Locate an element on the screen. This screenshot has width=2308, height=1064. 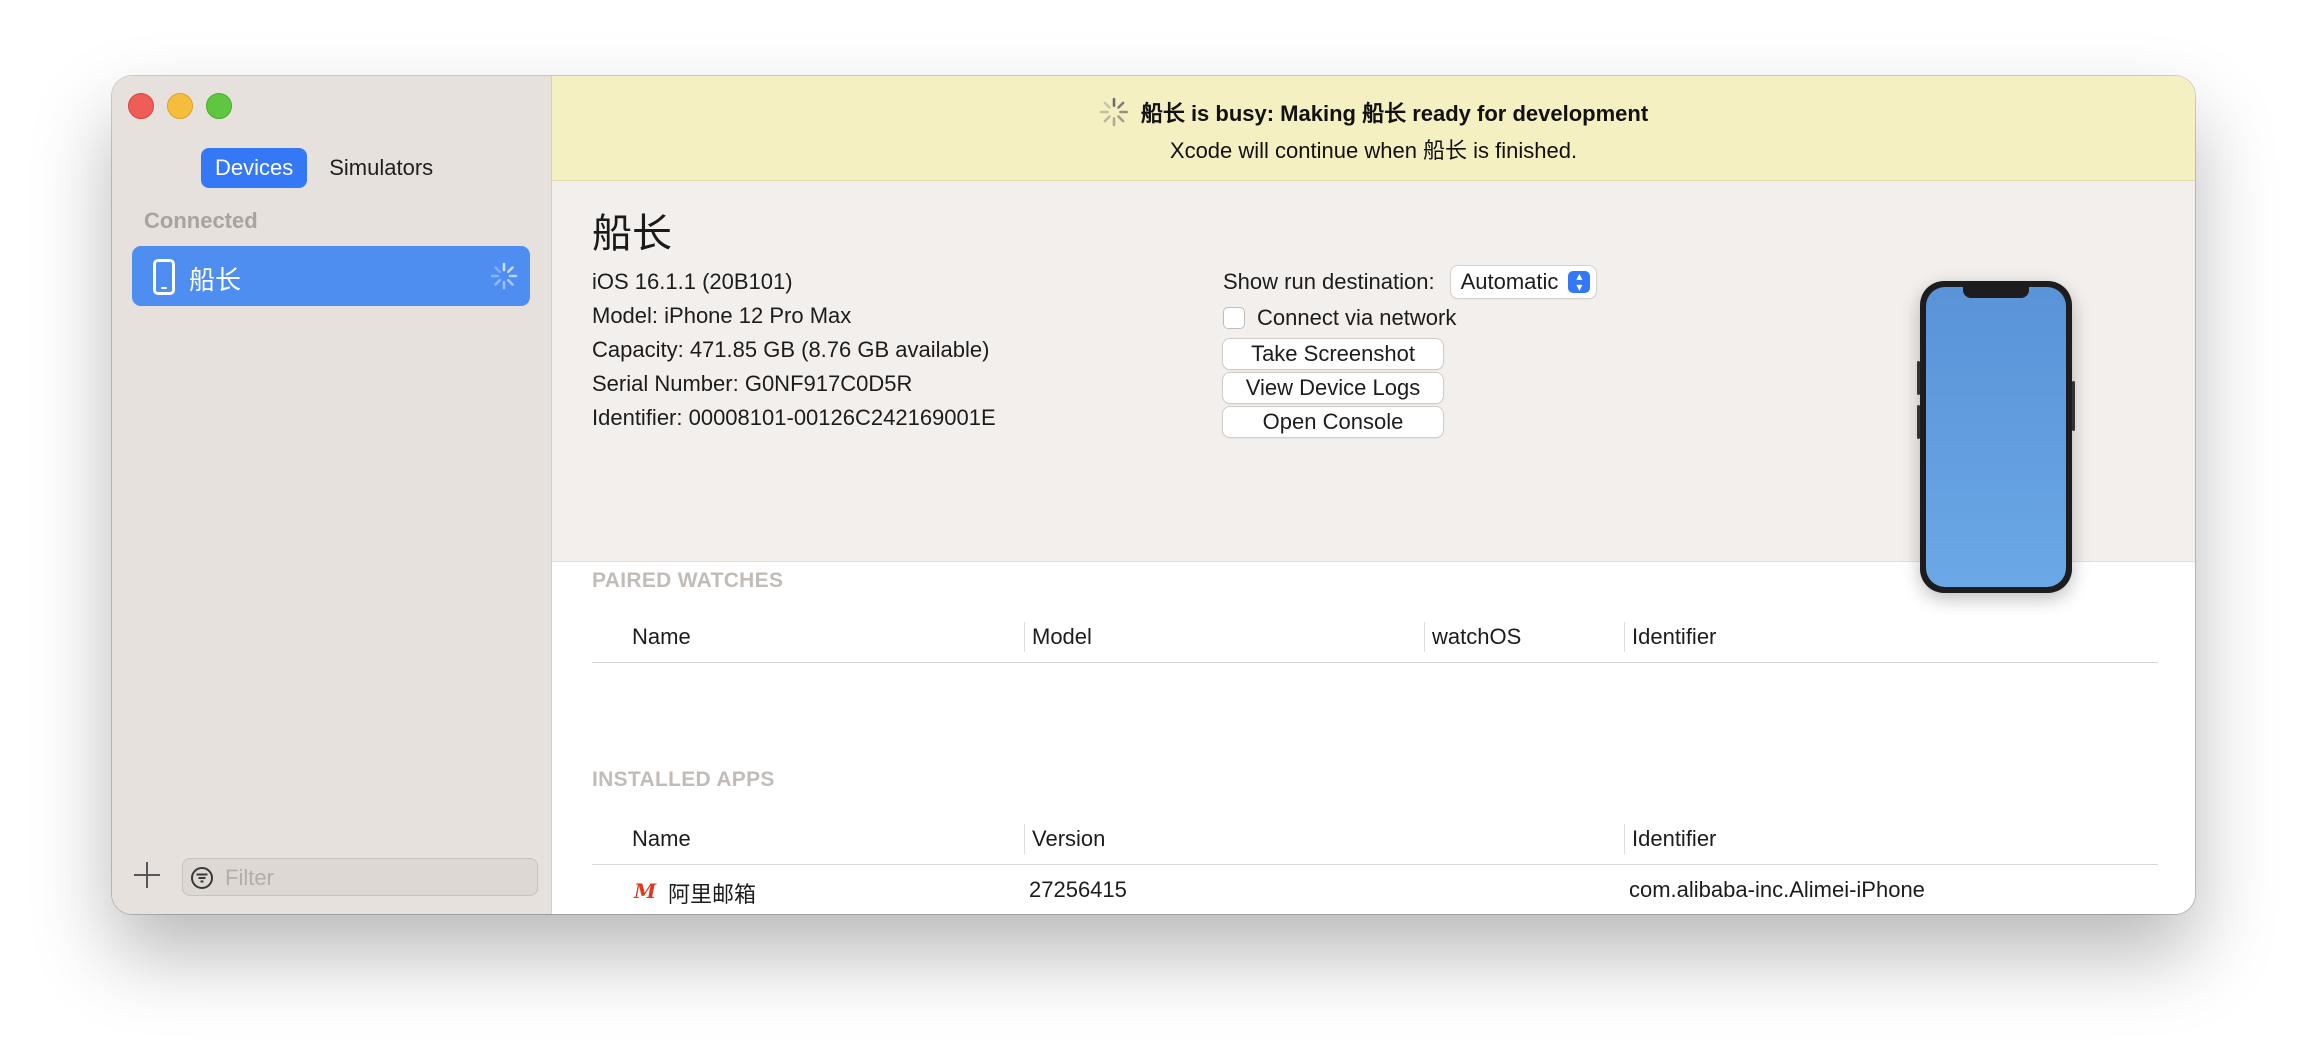
run-destination-row: Show run destination: Automatic ▴ ▾ is located at coordinates (1410, 282).